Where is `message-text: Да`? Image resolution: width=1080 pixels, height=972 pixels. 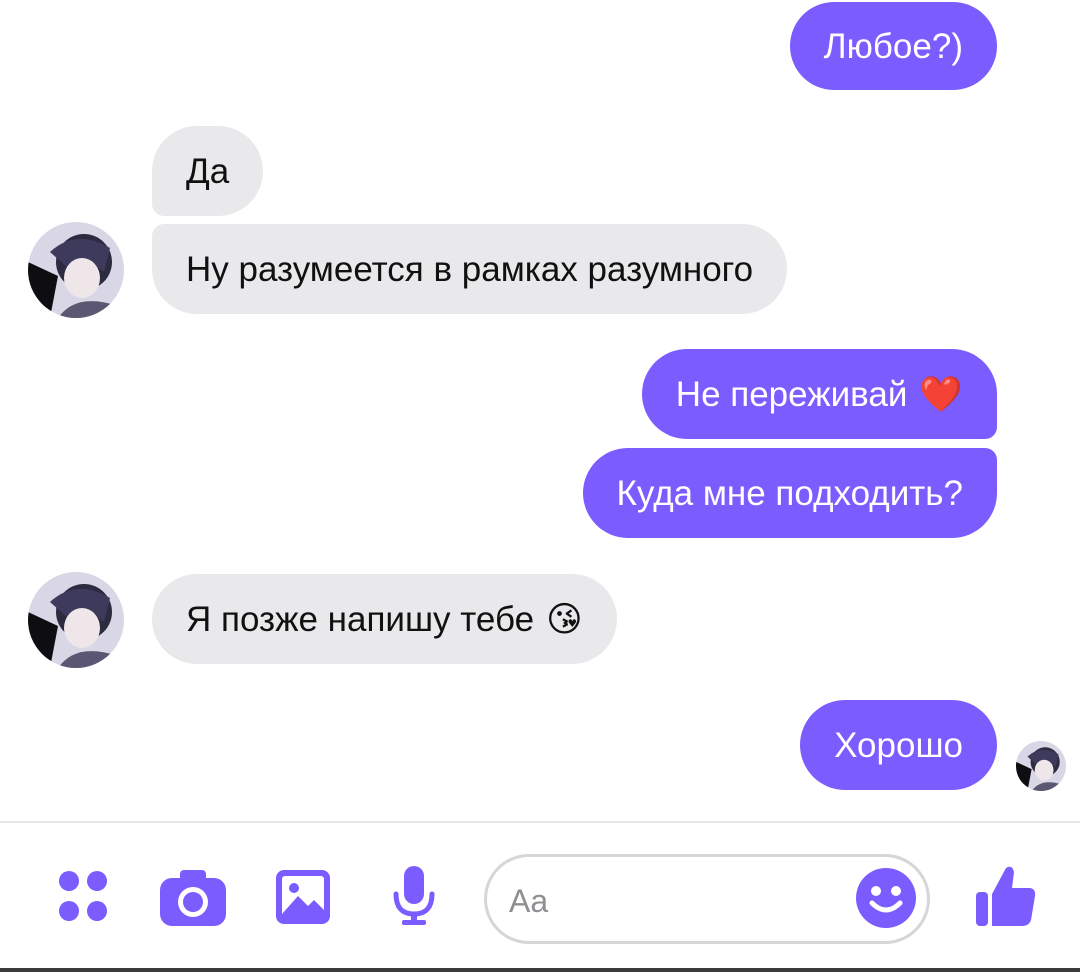
message-text: Да is located at coordinates (208, 171).